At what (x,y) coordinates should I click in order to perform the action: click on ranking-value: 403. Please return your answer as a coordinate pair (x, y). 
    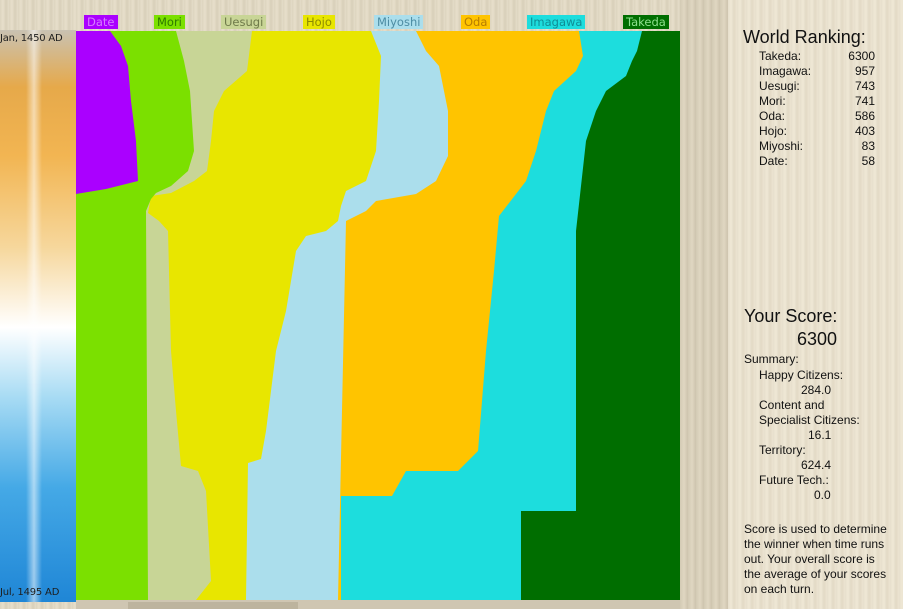
    Looking at the image, I should click on (864, 131).